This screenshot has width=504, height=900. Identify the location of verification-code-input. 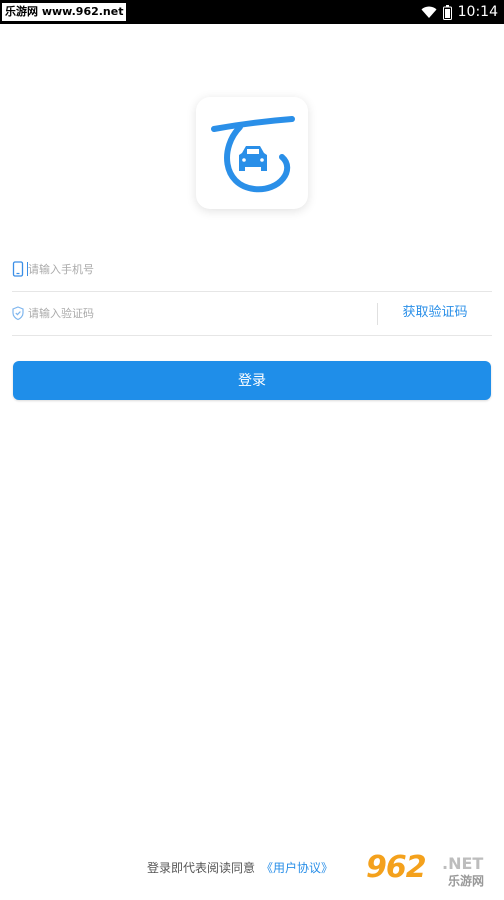
(193, 313).